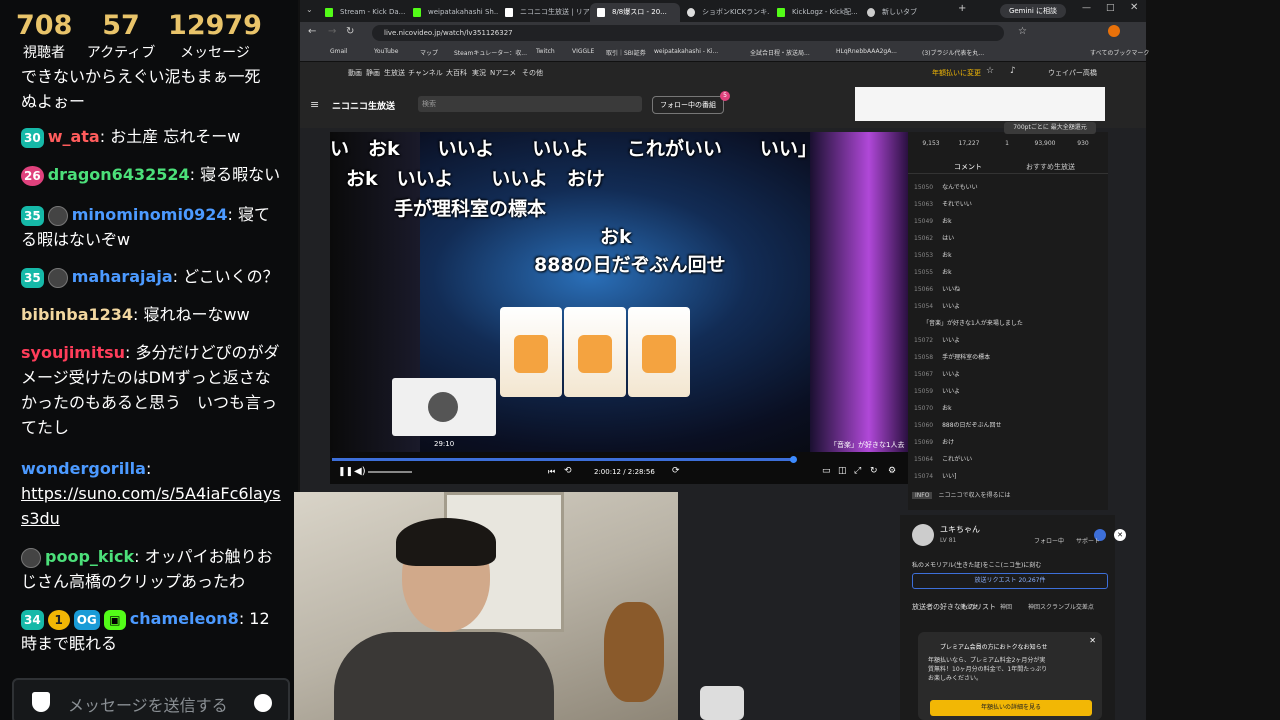 The width and height of the screenshot is (1280, 720). What do you see at coordinates (532, 73) in the screenshot?
I see `nav-link: その他` at bounding box center [532, 73].